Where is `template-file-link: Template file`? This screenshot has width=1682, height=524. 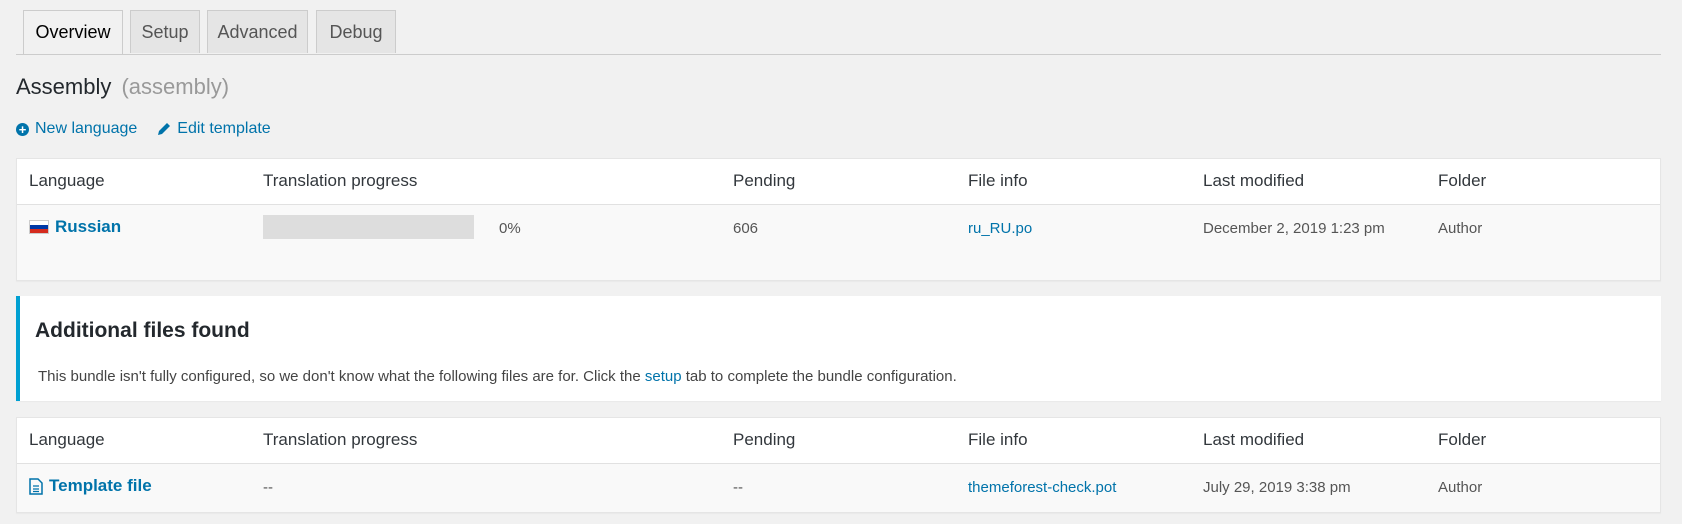 template-file-link: Template file is located at coordinates (90, 486).